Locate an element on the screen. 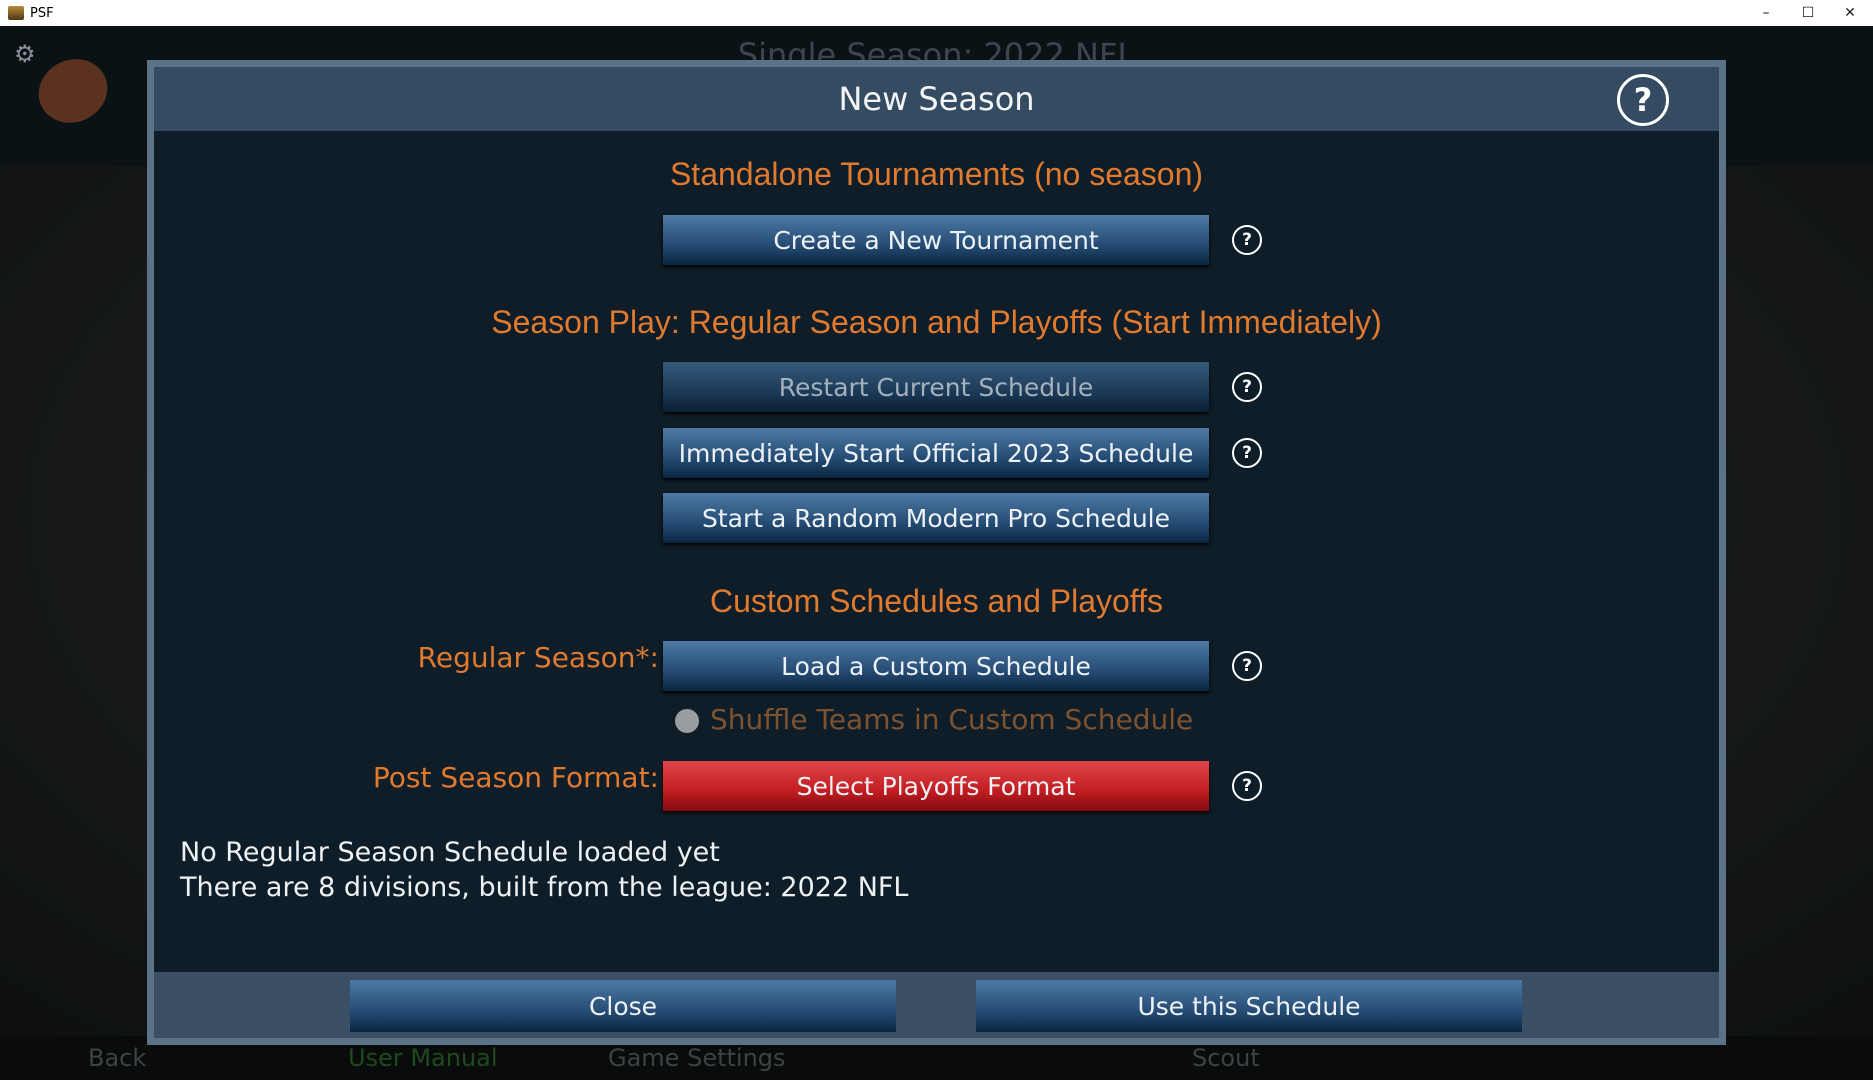 Image resolution: width=1873 pixels, height=1080 pixels. load-custom-schedule-button: Load a Custom Schedule is located at coordinates (936, 666).